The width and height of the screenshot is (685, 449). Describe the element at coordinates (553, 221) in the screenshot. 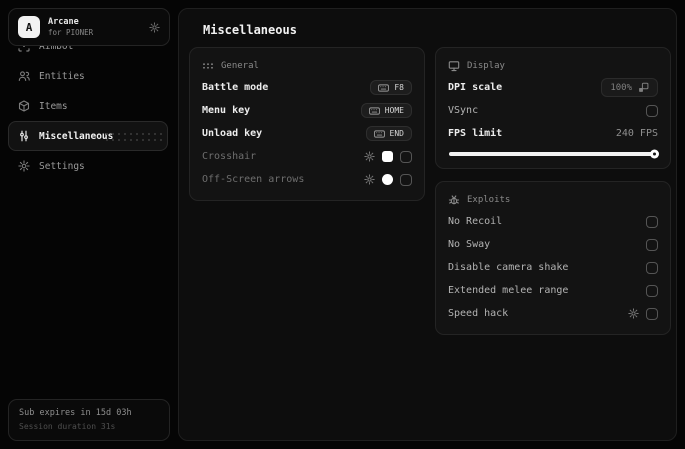

I see `no-recoil-row: No Recoil` at that location.